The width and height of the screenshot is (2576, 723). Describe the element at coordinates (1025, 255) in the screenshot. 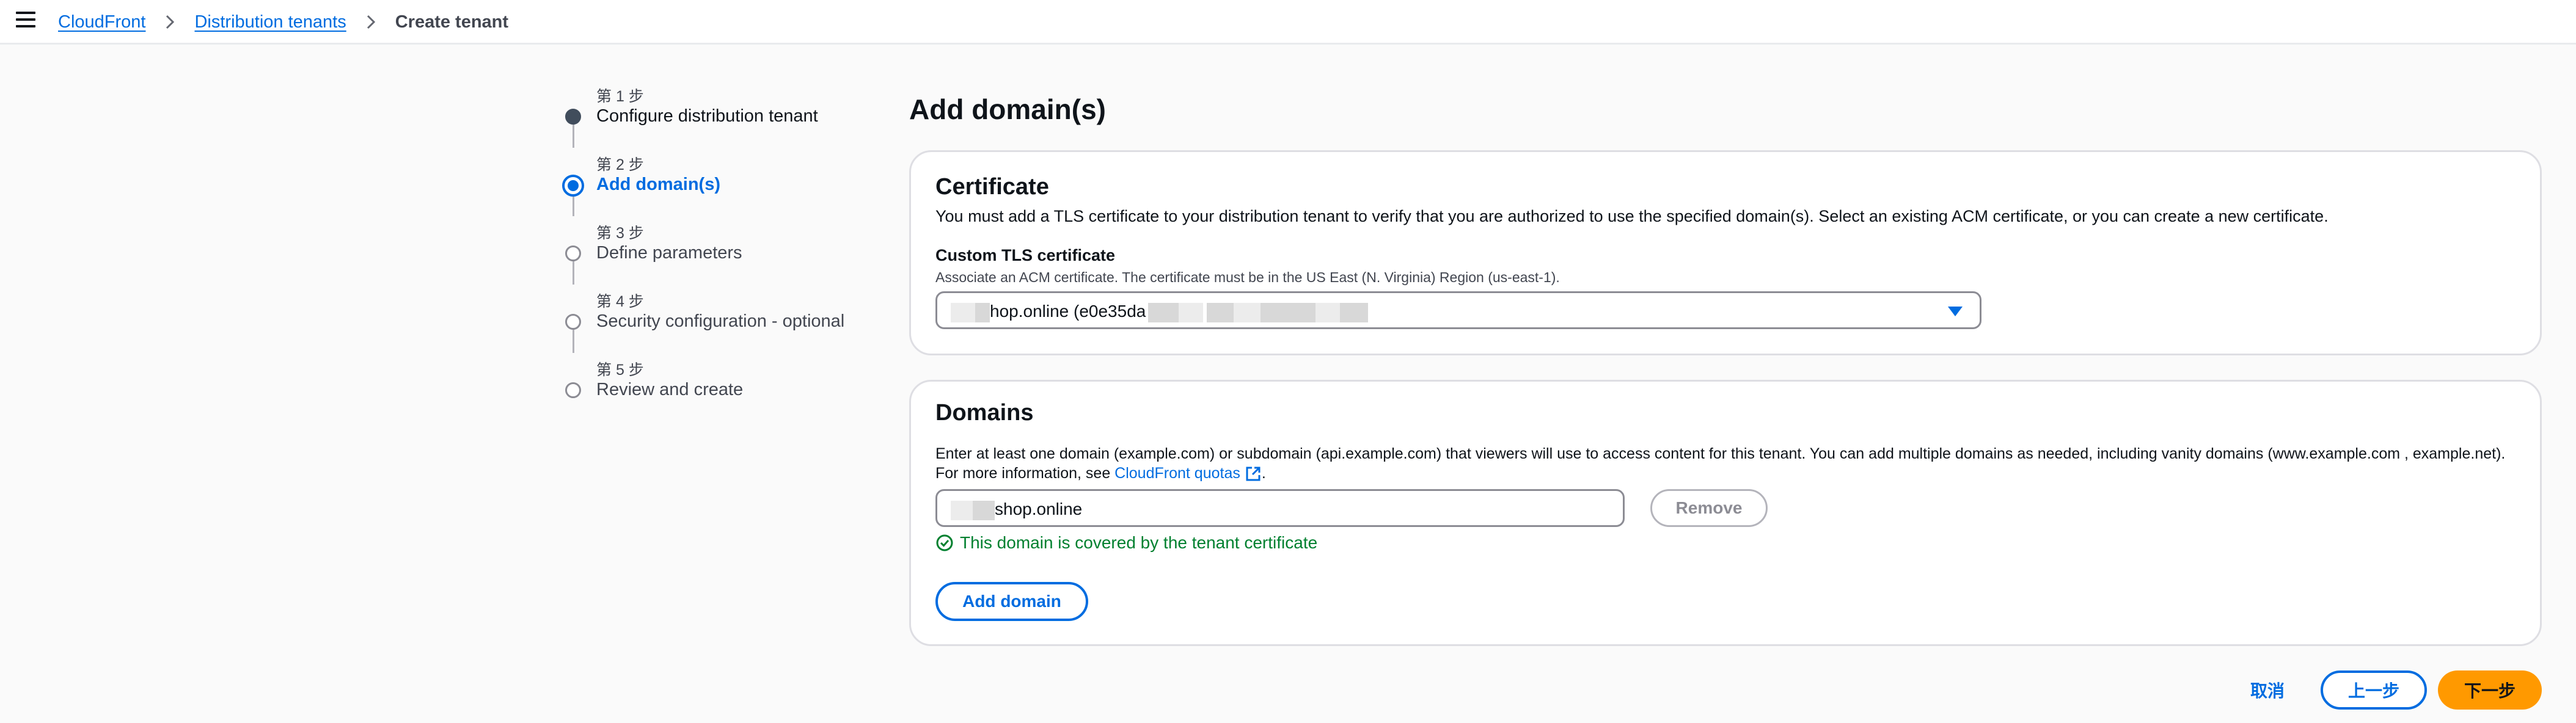

I see `custom-tls-certificate-label: Custom TLS certificate` at that location.